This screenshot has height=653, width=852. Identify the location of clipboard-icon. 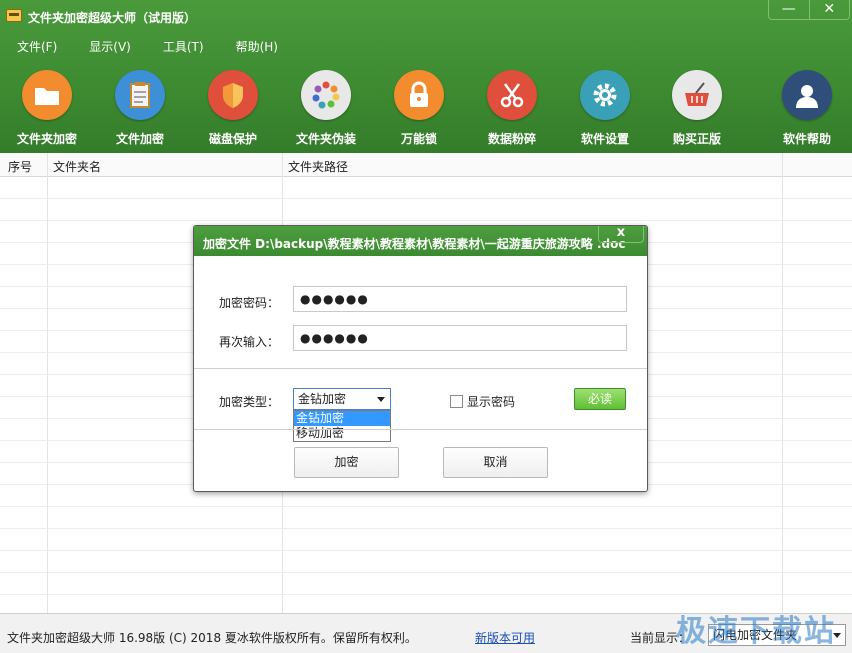
(140, 95).